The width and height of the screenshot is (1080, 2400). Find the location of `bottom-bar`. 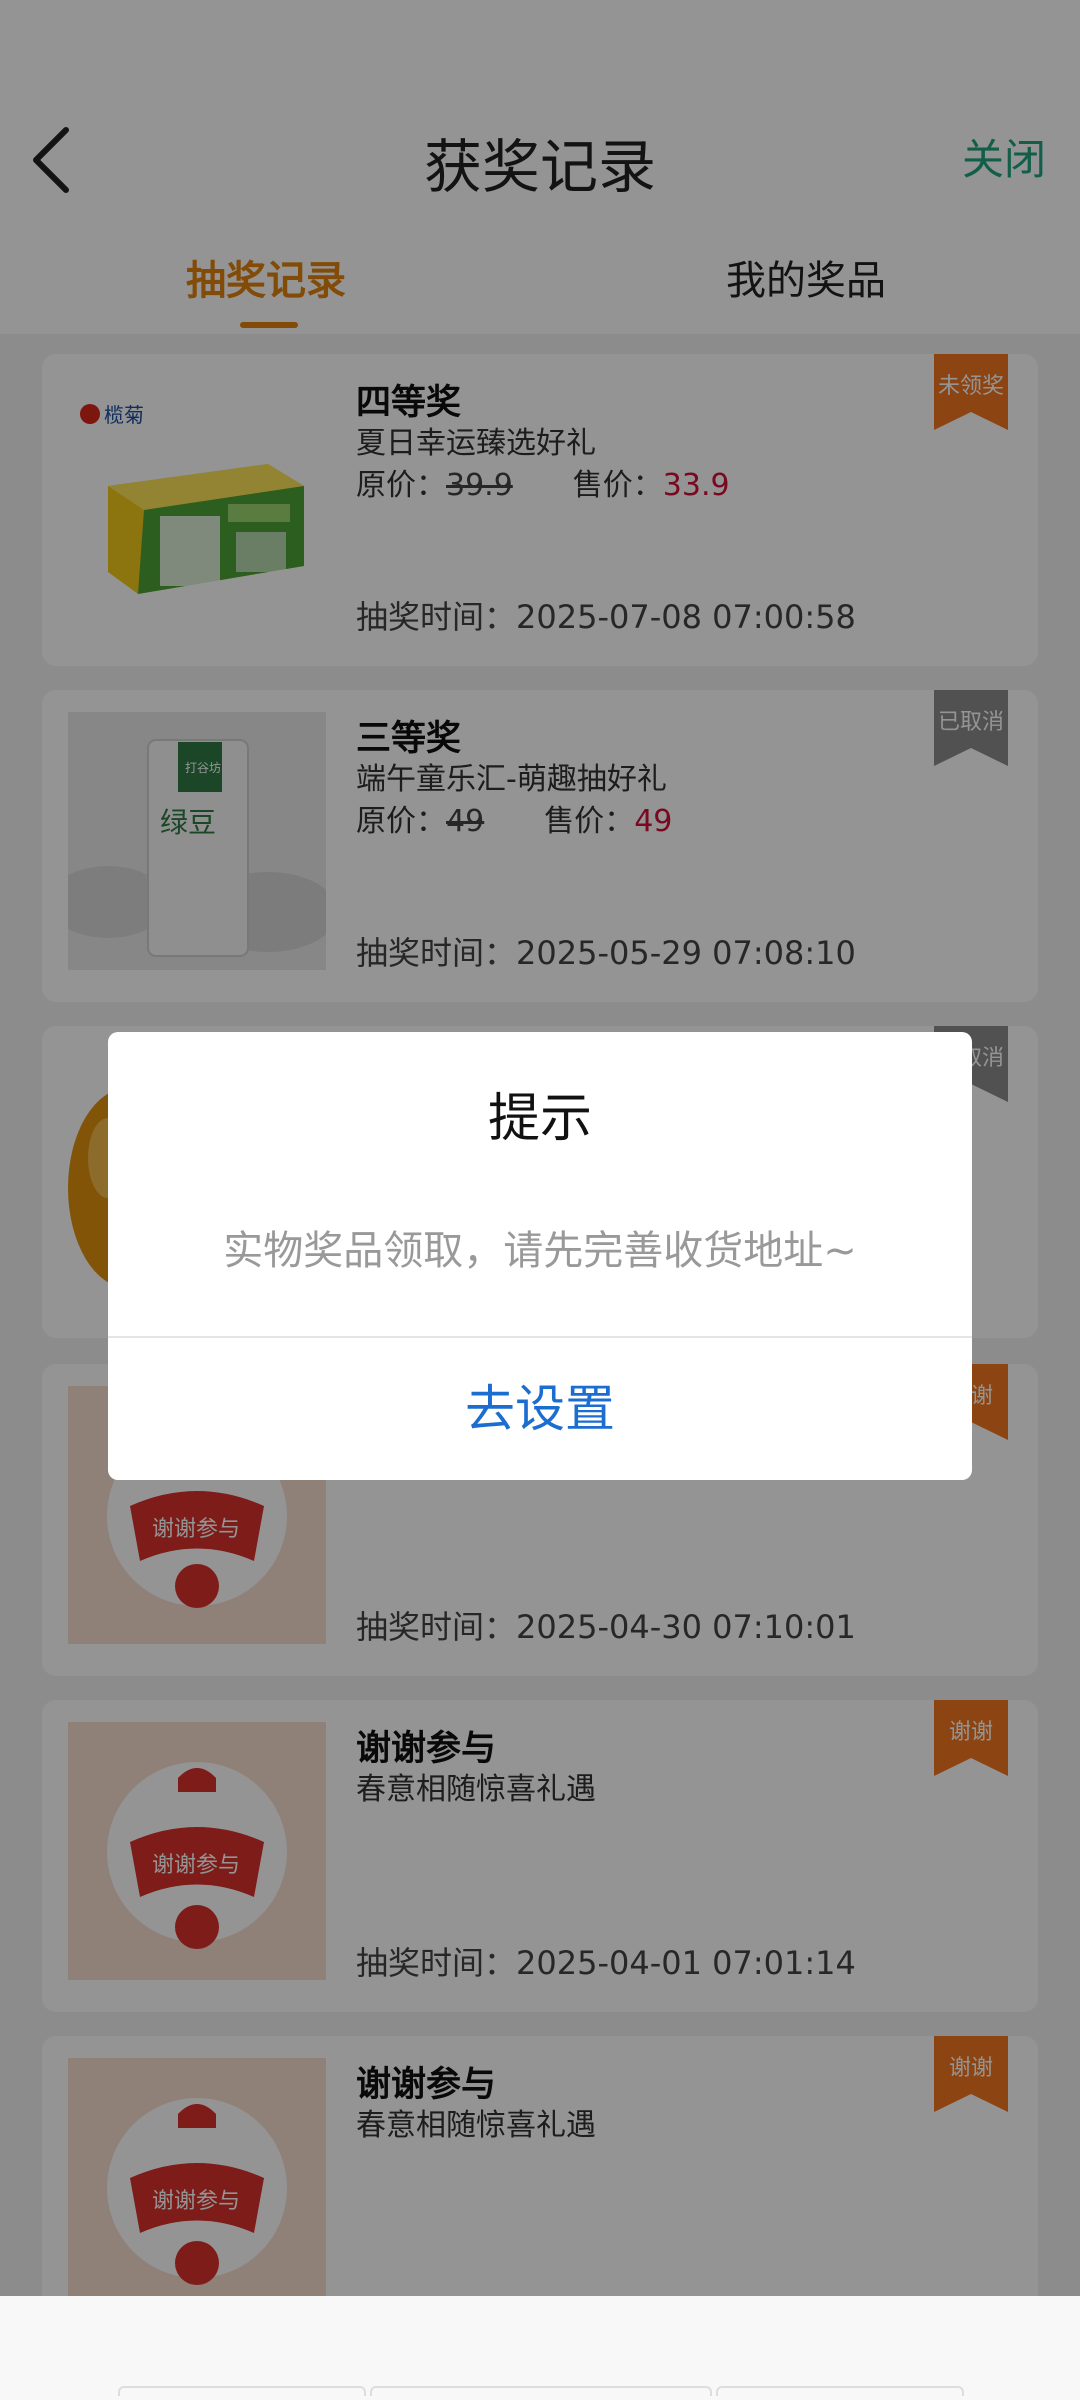

bottom-bar is located at coordinates (540, 2348).